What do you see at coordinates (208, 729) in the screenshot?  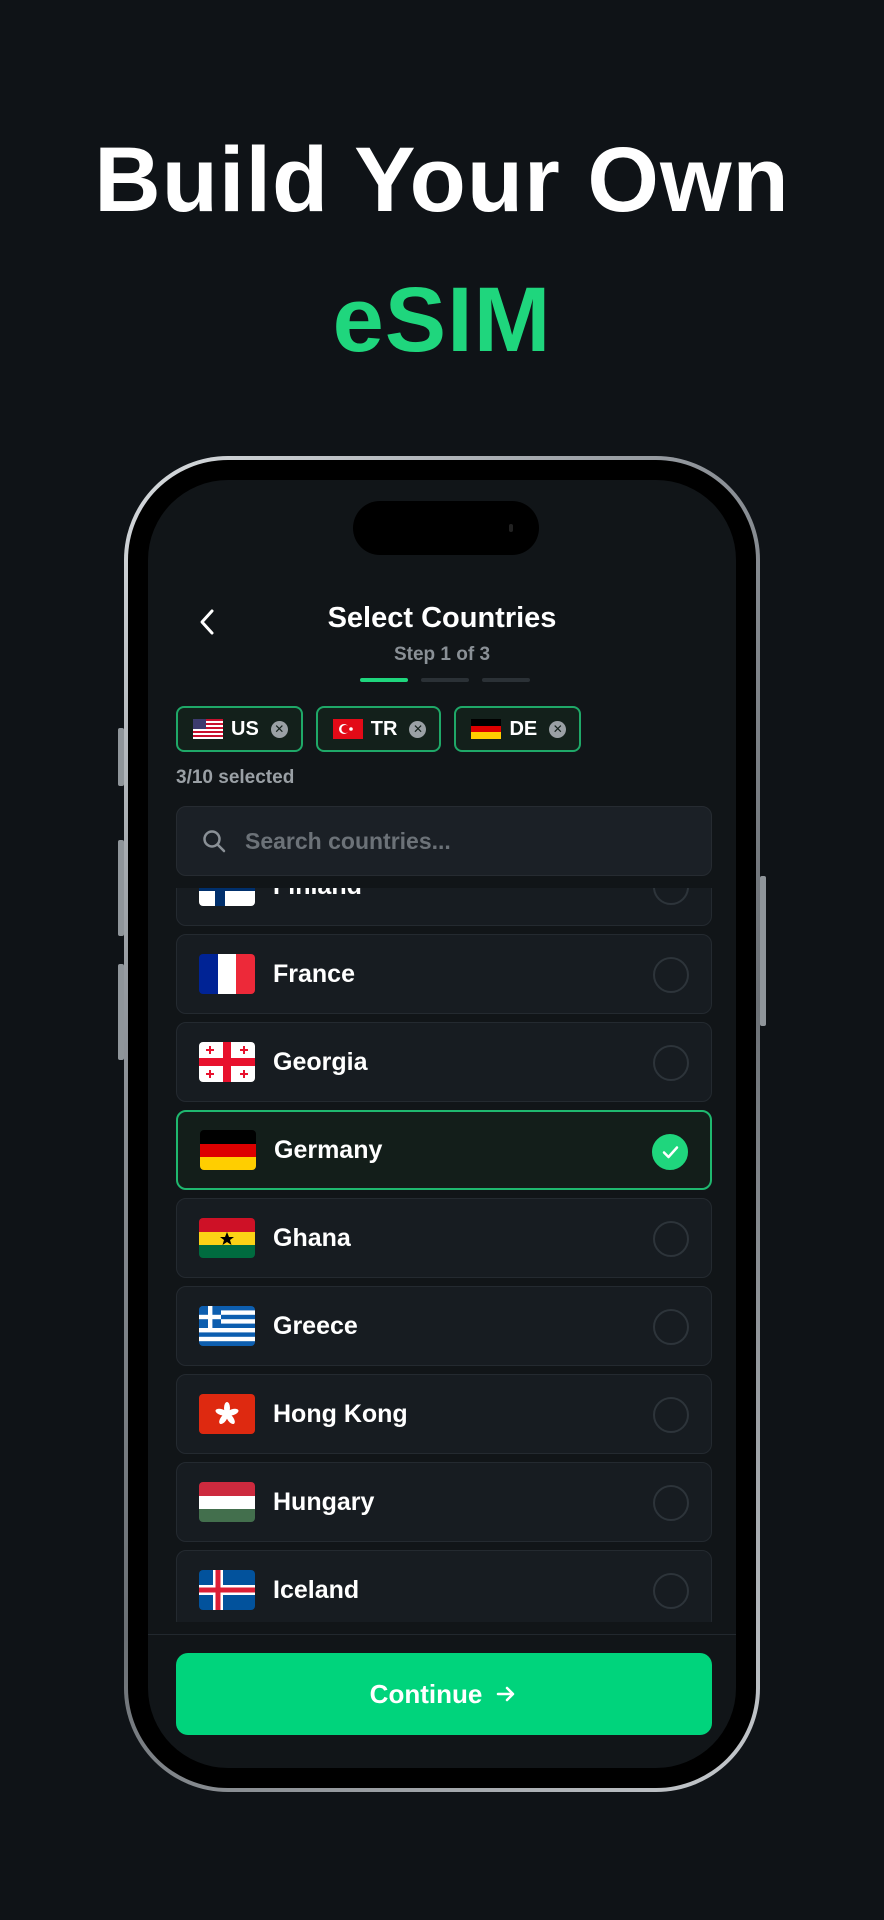 I see `us-flag-icon` at bounding box center [208, 729].